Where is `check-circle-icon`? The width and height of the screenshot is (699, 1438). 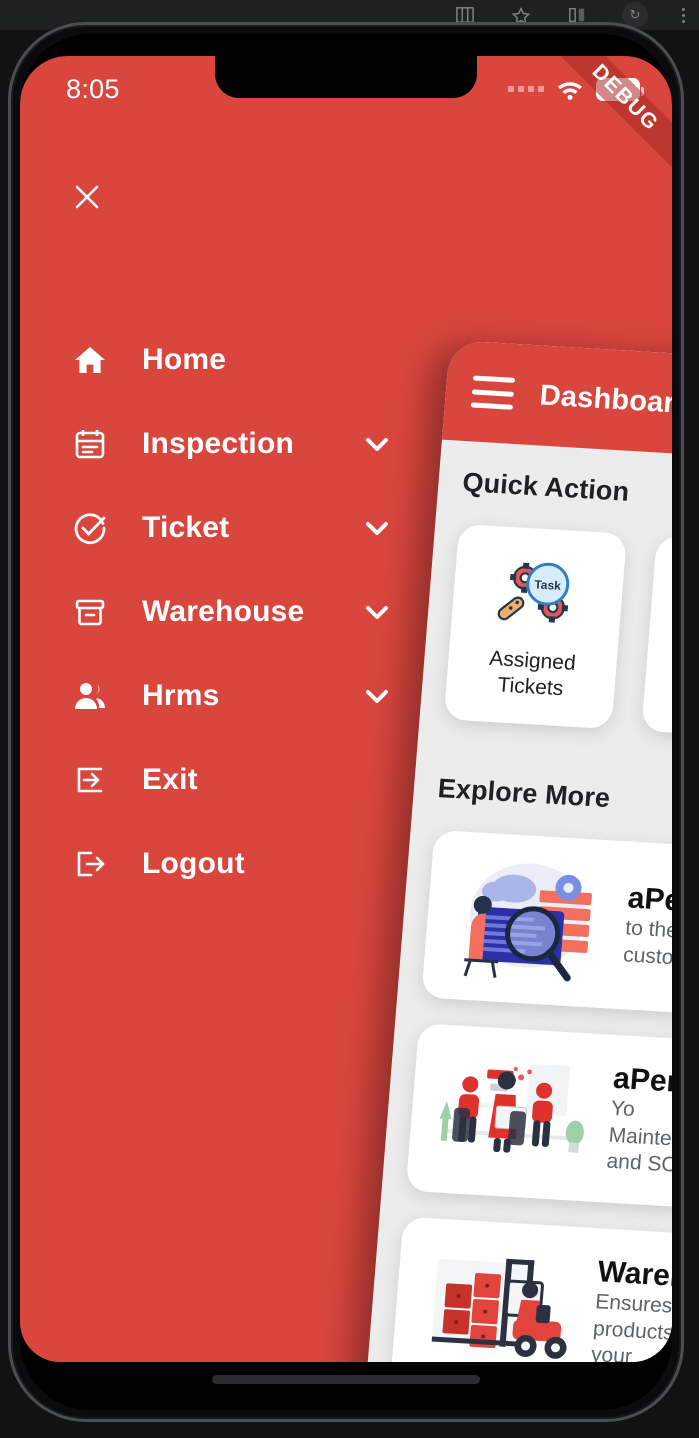 check-circle-icon is located at coordinates (90, 528).